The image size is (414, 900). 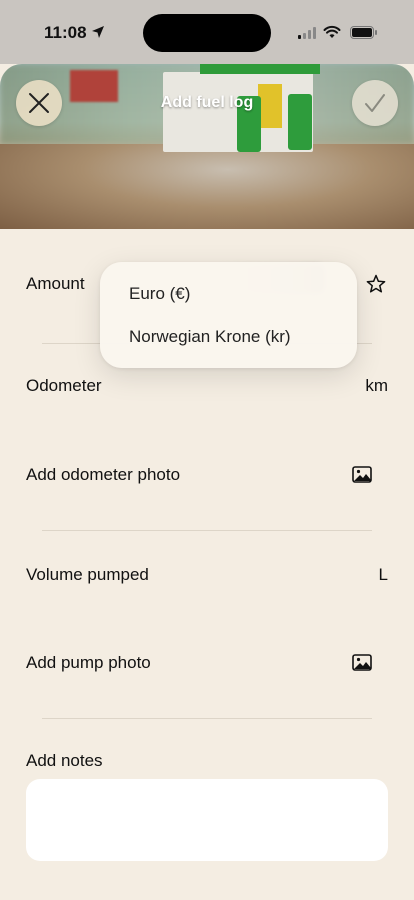 I want to click on hero-station-roof, so click(x=260, y=69).